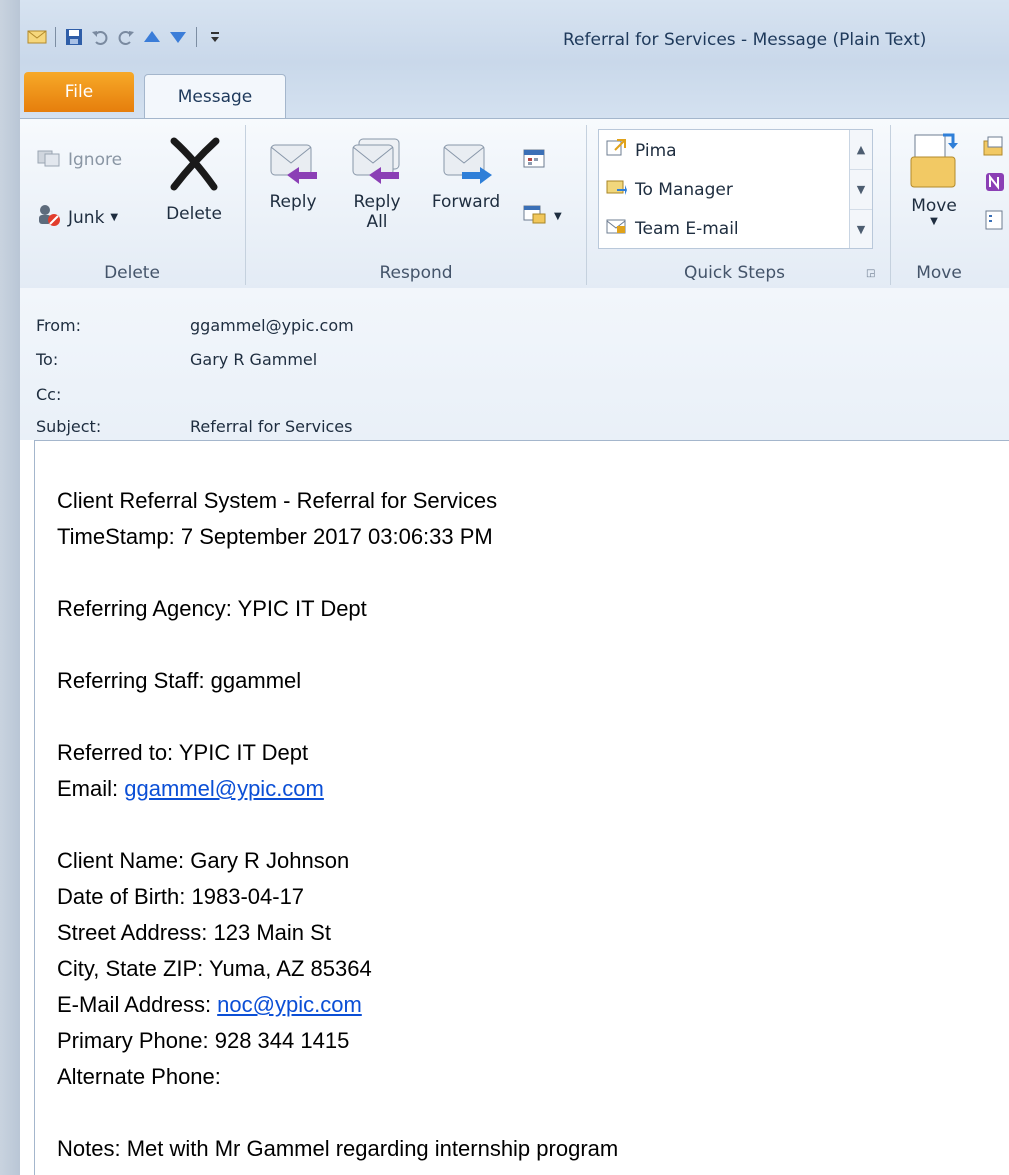 Image resolution: width=1009 pixels, height=1175 pixels. I want to click on from-value: ggammel@ypic.com, so click(272, 325).